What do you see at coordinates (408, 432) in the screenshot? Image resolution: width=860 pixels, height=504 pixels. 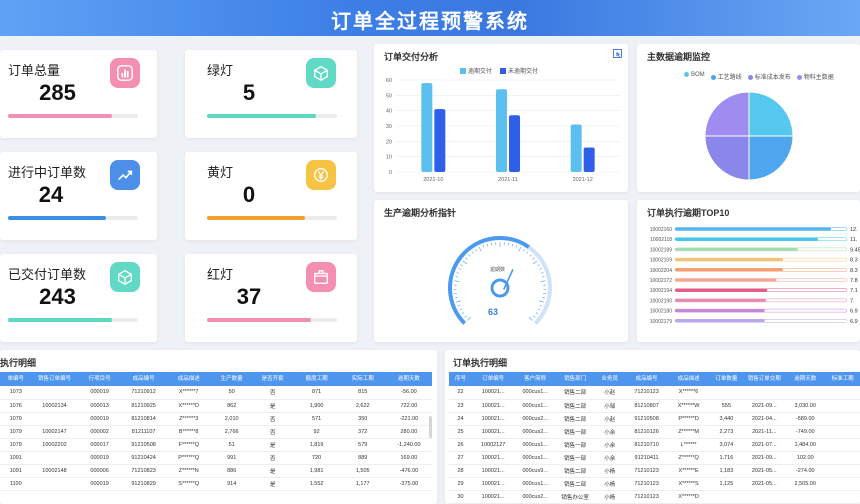 I see `table-cell: 280.00` at bounding box center [408, 432].